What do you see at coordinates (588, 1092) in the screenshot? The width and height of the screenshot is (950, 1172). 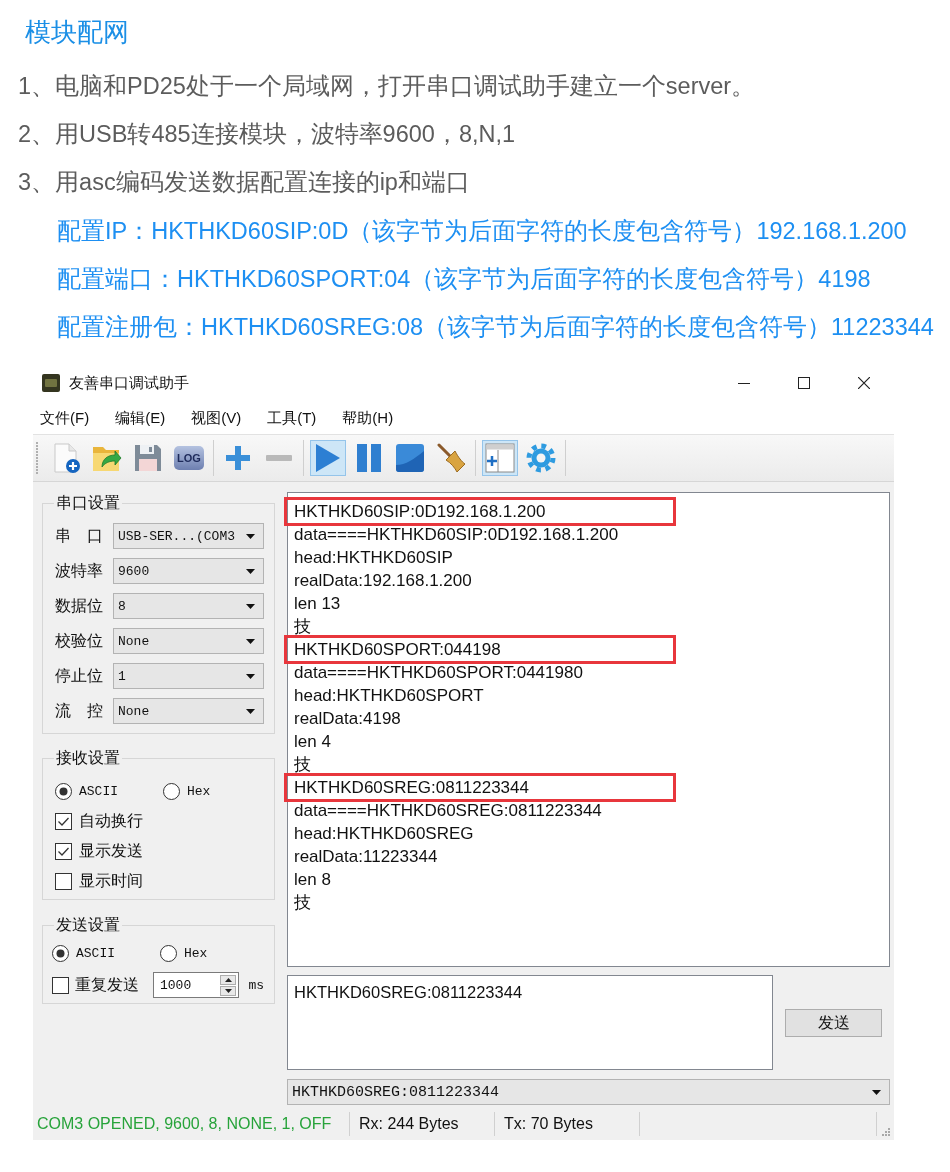 I see `history-dropdown: HKTHKD60SREG:0811223344` at bounding box center [588, 1092].